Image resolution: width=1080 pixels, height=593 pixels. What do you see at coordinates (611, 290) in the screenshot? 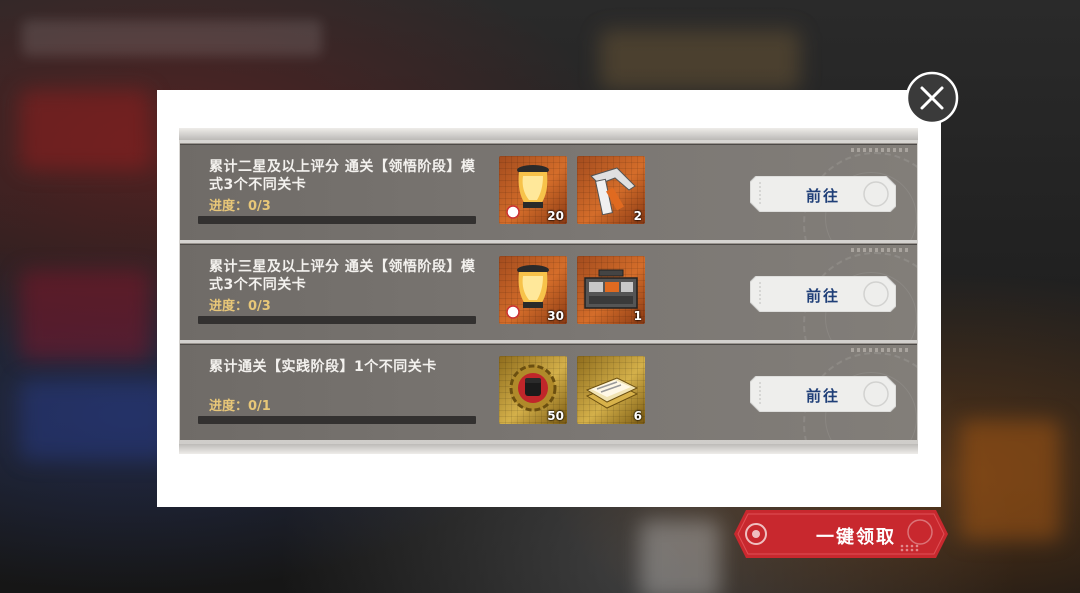
I see `reward-item: 1` at bounding box center [611, 290].